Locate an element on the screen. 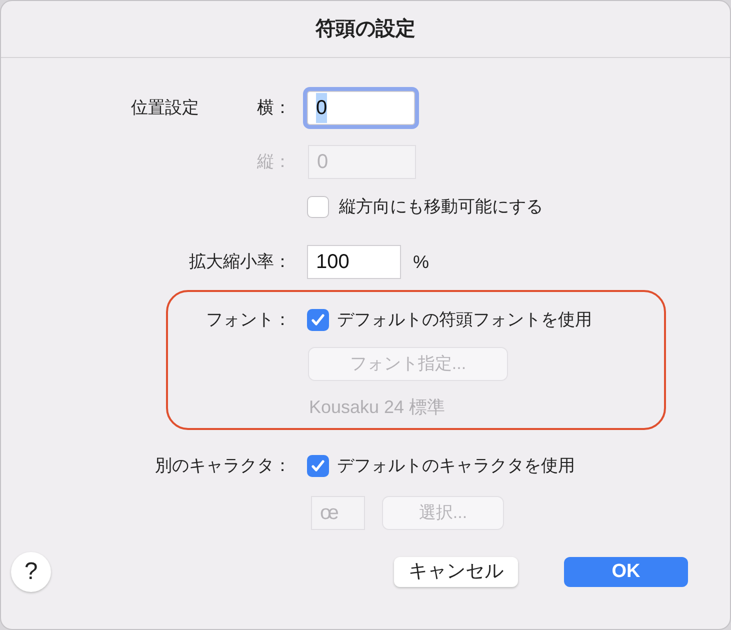  cancel-button: キャンセル is located at coordinates (456, 572).